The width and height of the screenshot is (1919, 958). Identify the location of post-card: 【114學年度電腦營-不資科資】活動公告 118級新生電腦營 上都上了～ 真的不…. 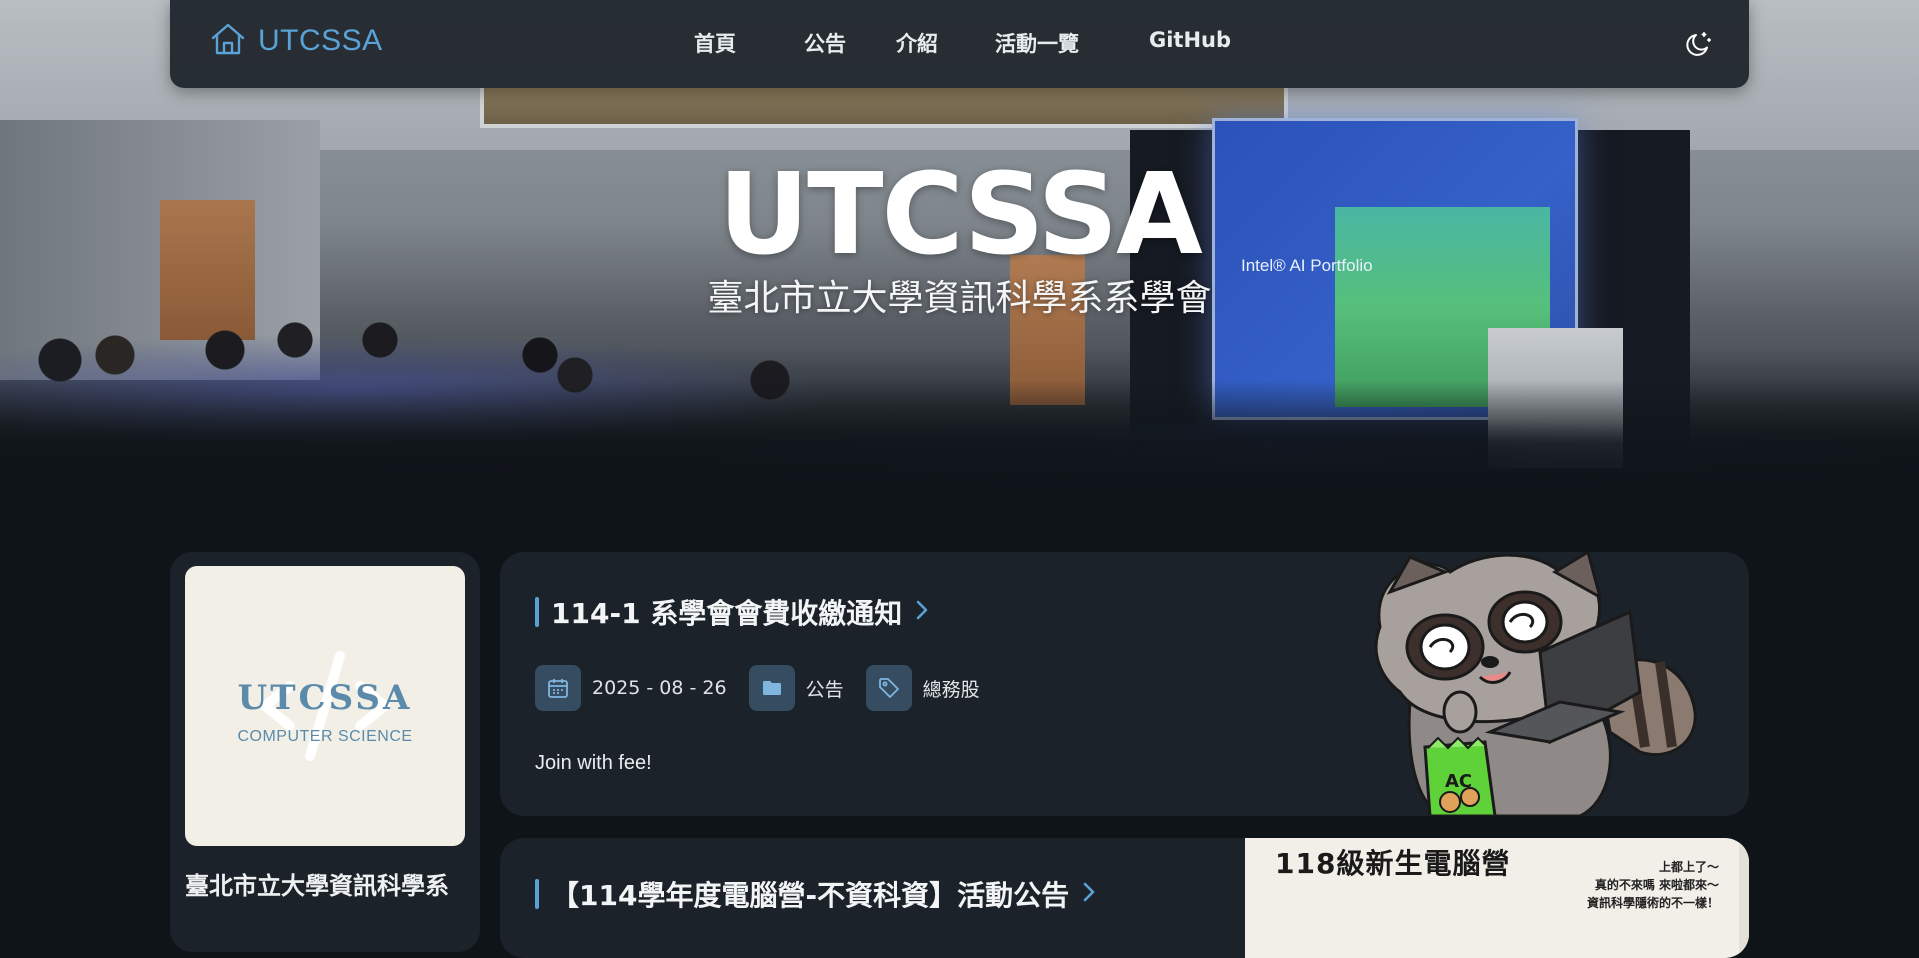
(1124, 898).